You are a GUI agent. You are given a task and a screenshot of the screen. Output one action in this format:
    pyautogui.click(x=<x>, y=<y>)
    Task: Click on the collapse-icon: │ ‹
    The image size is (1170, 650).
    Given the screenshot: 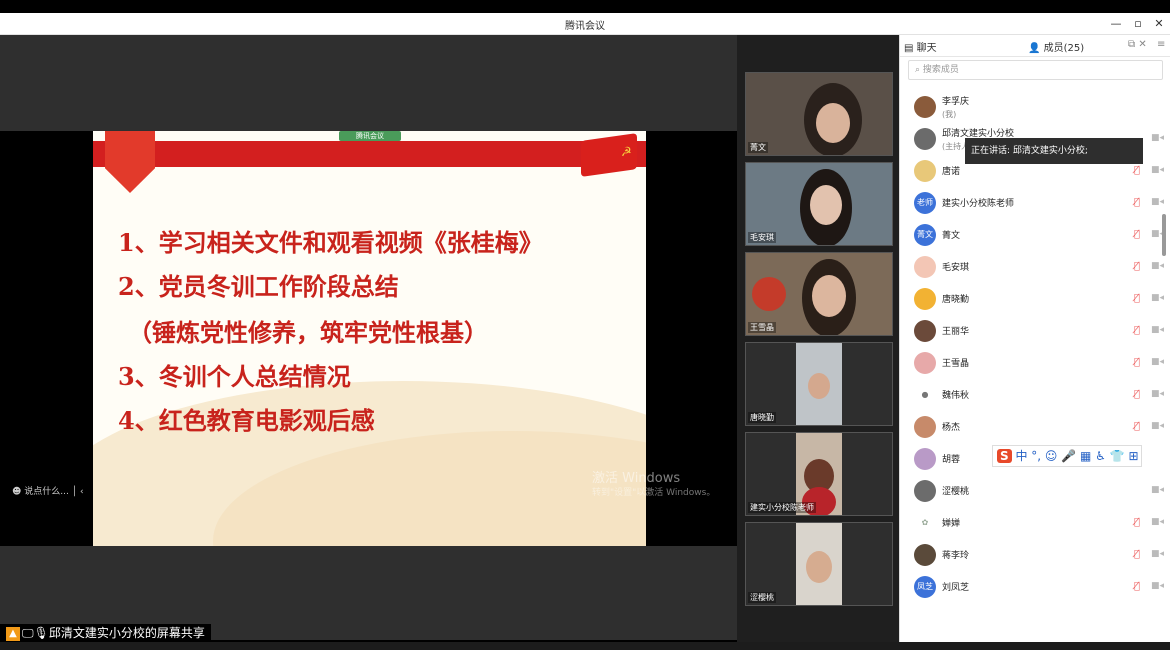 What is the action you would take?
    pyautogui.click(x=76, y=492)
    